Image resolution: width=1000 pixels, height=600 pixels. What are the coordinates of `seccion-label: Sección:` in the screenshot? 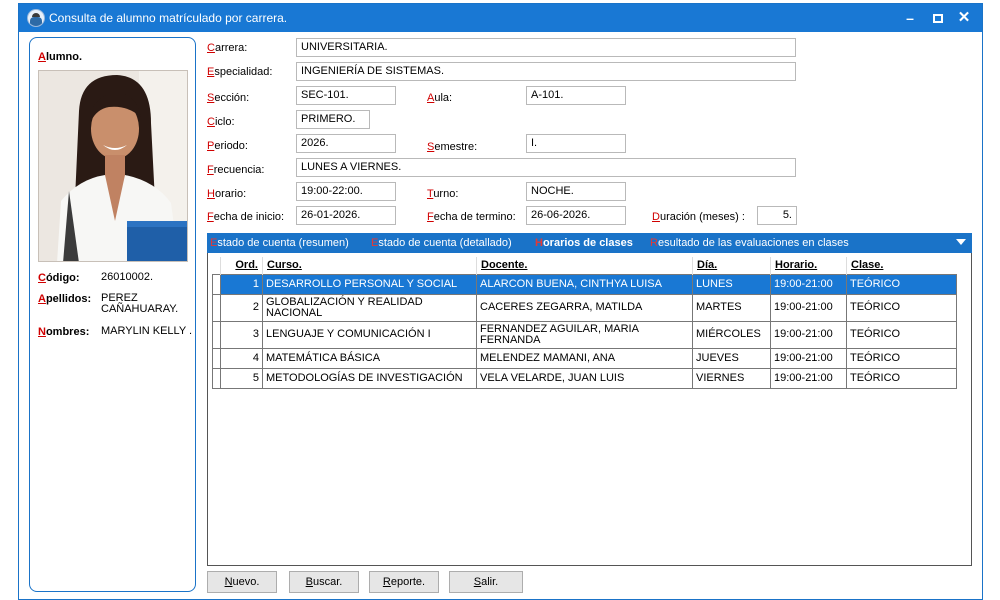 It's located at (228, 98).